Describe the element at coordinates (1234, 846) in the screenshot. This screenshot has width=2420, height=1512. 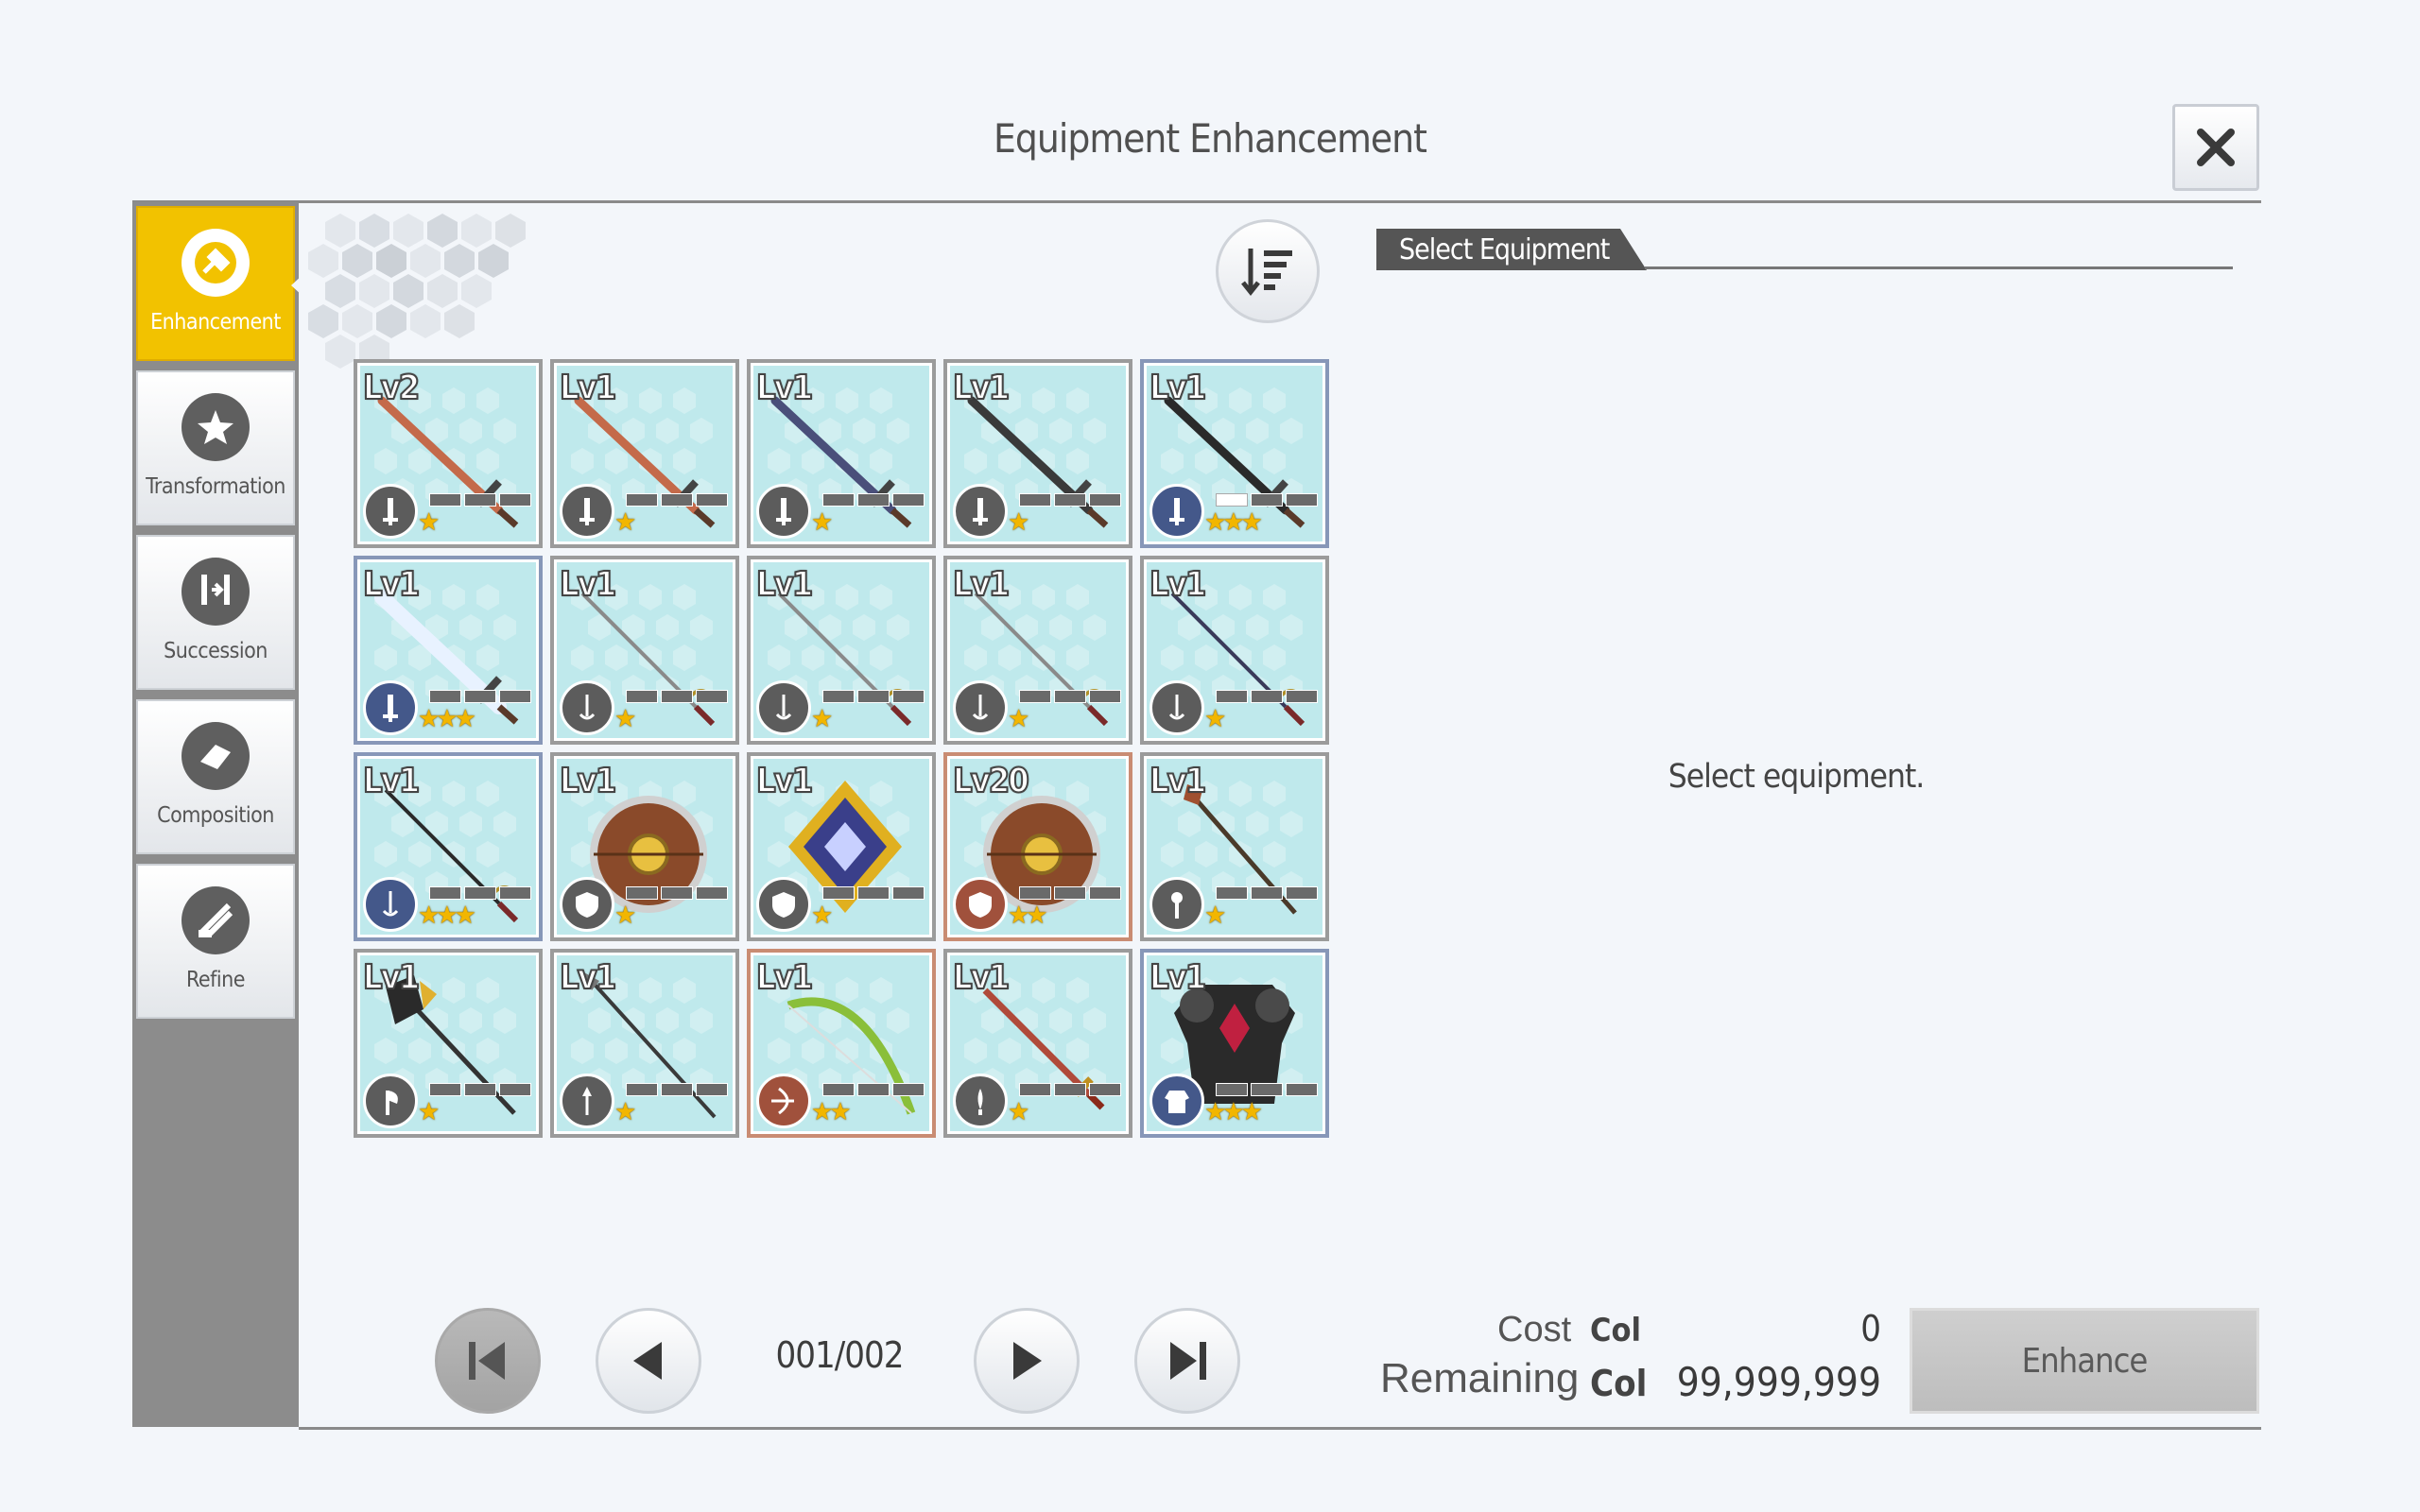
I see `equipment-slot-mace: Lv1 ★` at that location.